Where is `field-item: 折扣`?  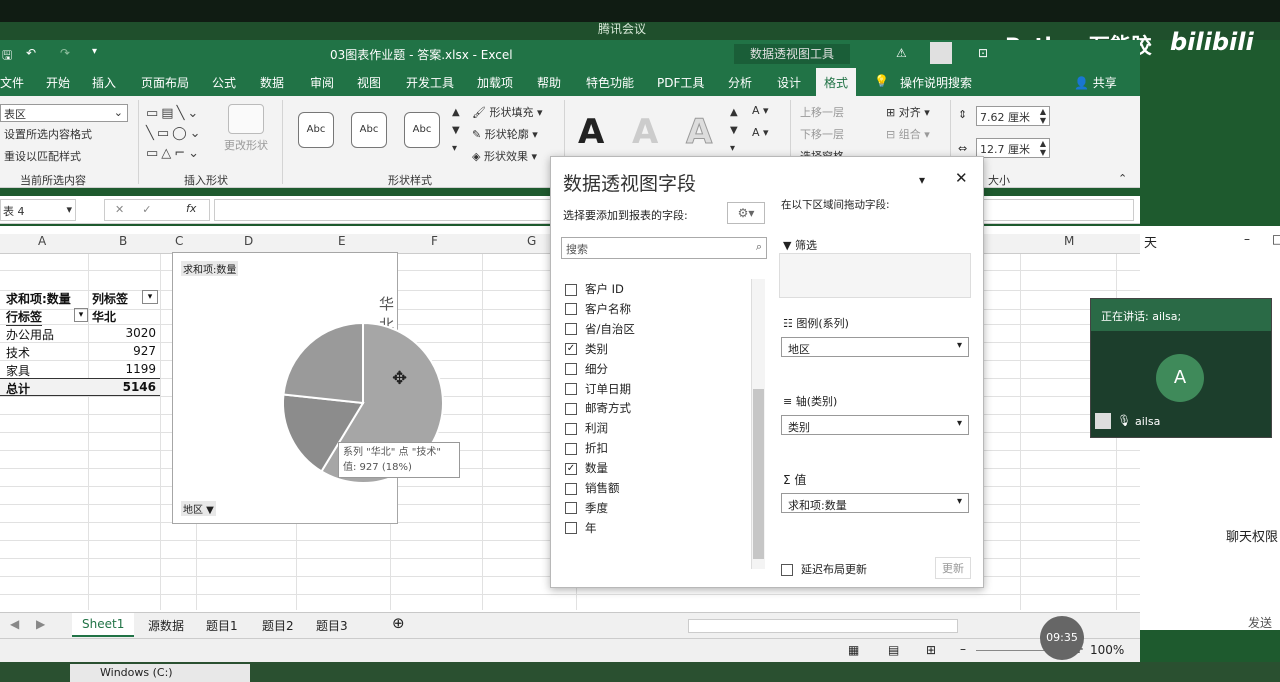 field-item: 折扣 is located at coordinates (586, 448).